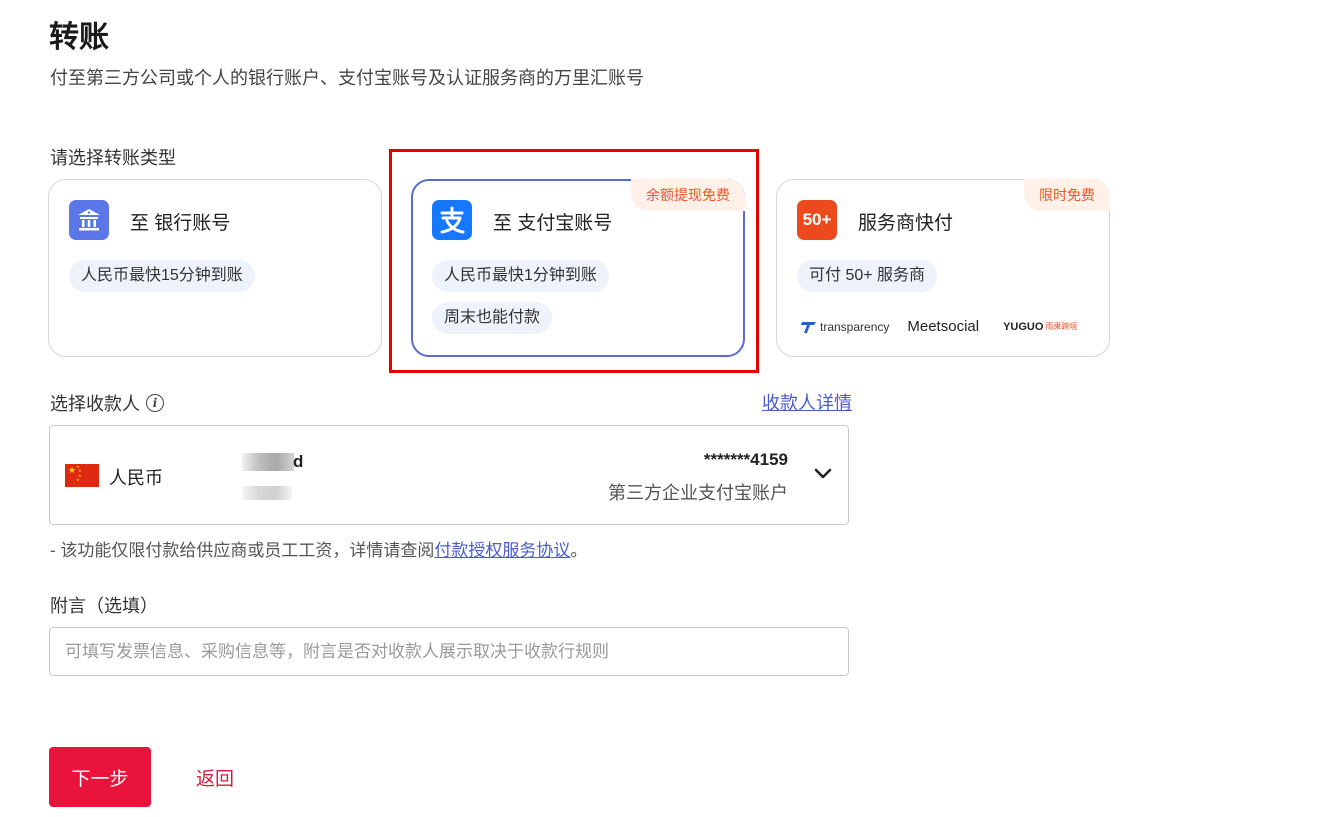  Describe the element at coordinates (107, 403) in the screenshot. I see `payee-label: 选择收款人 i` at that location.